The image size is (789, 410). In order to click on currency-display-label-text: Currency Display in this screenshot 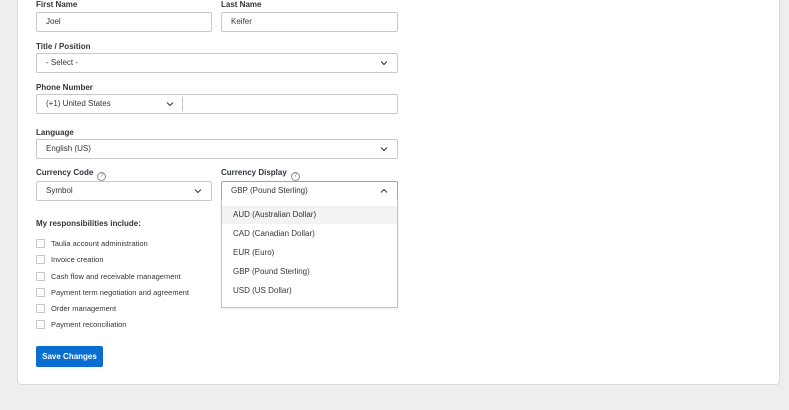, I will do `click(254, 172)`.